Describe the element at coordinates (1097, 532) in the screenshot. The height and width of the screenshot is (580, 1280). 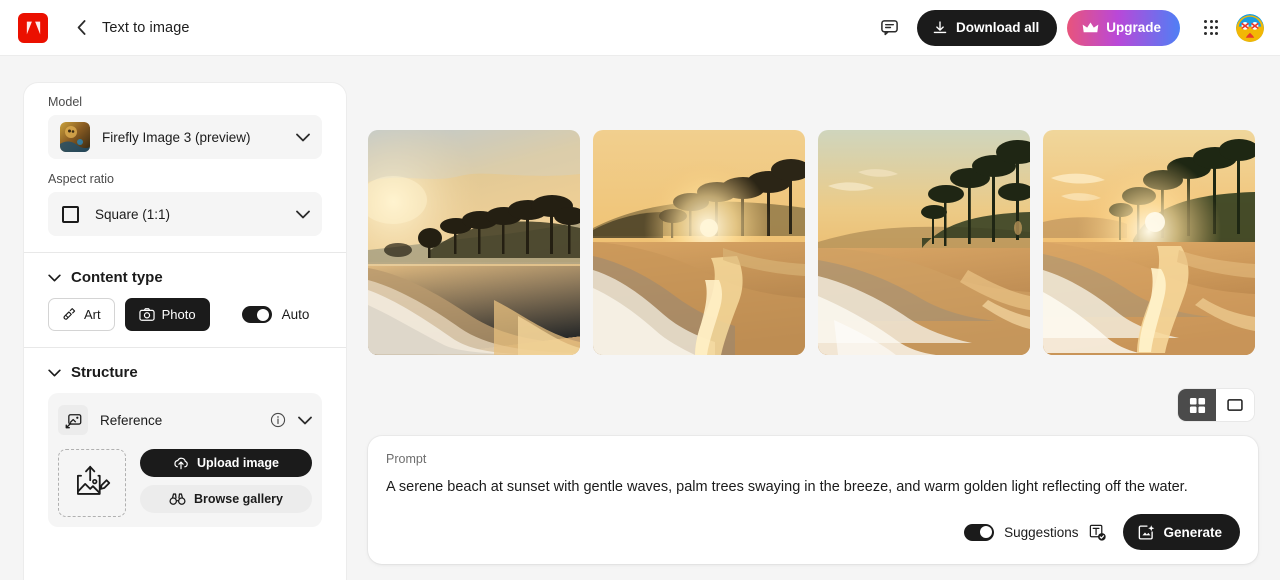
I see `text-check-icon` at that location.